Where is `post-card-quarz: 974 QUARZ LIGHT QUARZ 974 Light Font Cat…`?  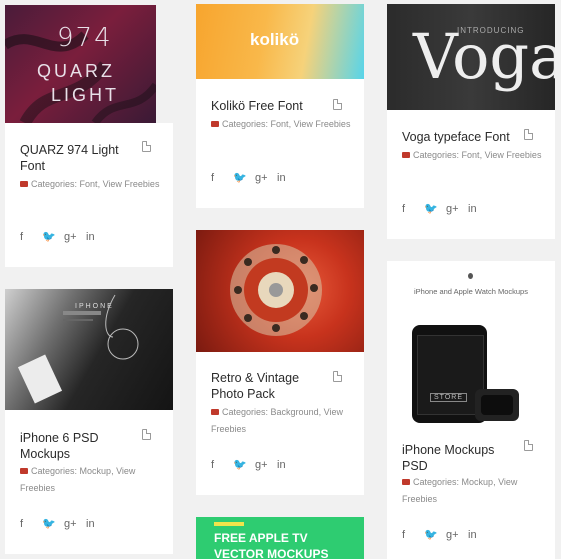
post-card-quarz: 974 QUARZ LIGHT QUARZ 974 Light Font Cat… is located at coordinates (89, 136).